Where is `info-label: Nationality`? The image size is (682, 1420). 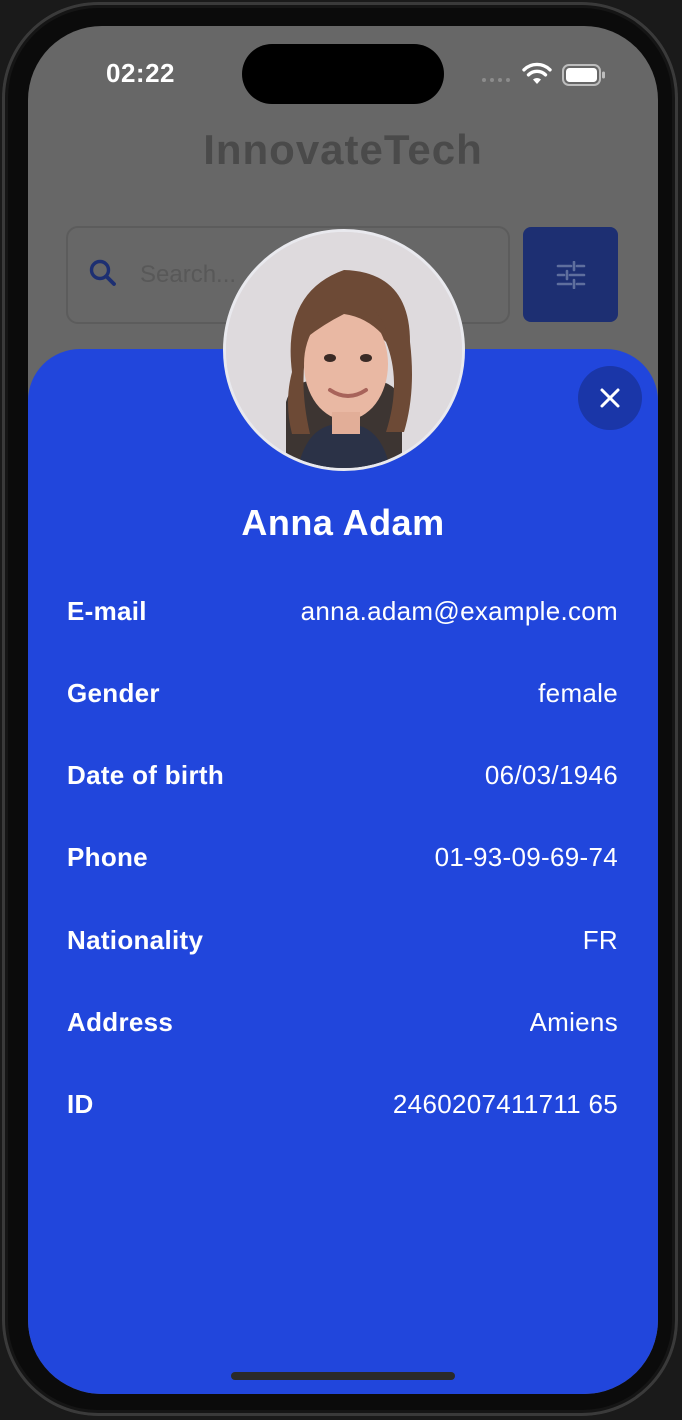 info-label: Nationality is located at coordinates (135, 939).